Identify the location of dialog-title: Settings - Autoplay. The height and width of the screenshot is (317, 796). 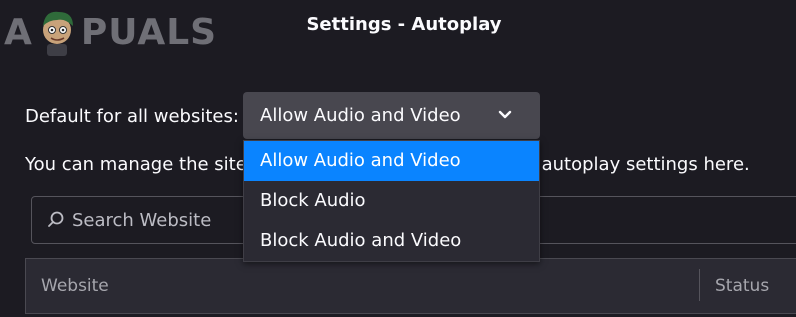
(404, 24).